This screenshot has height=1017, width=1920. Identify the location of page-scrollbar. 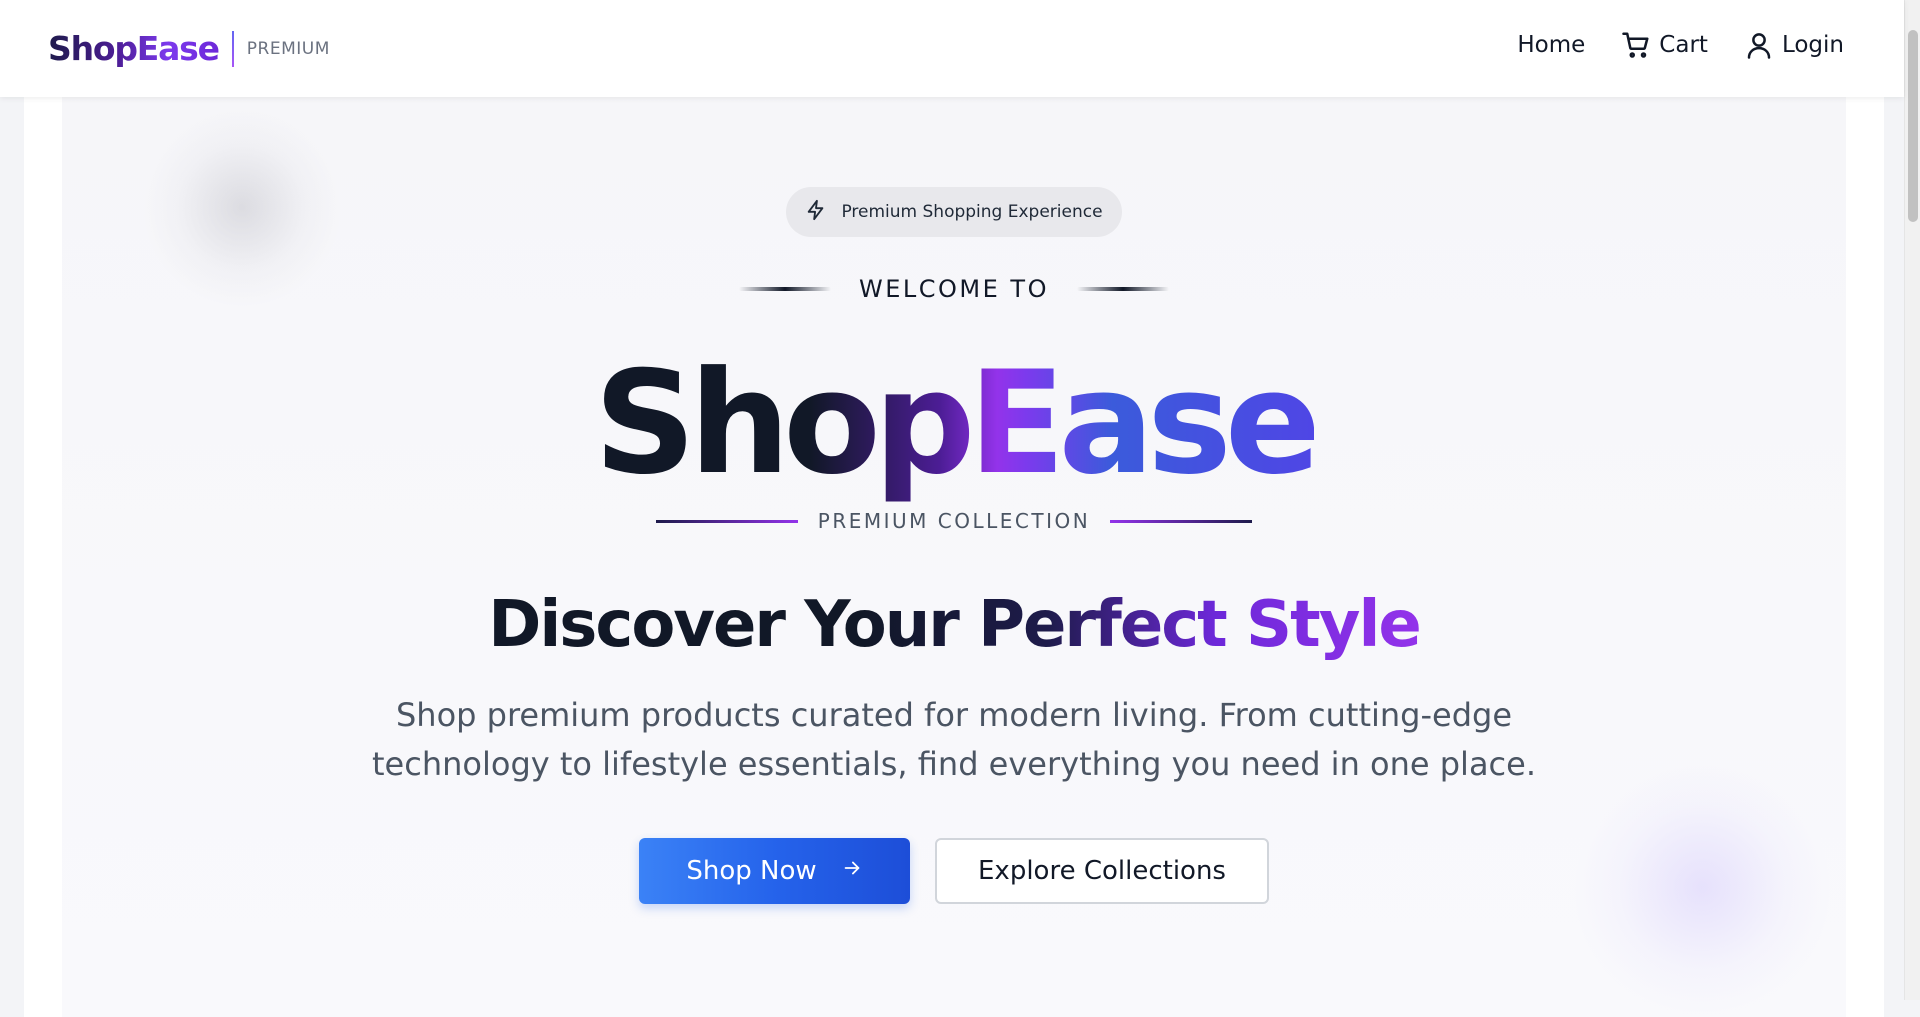
(1912, 500).